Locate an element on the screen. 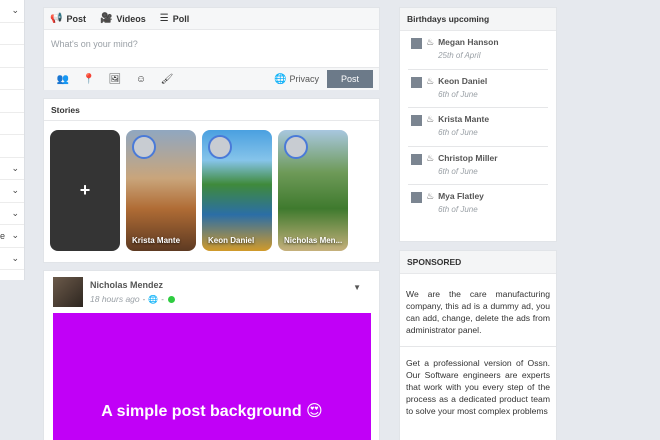 The image size is (660, 440). birthday-name: Megan Hanson is located at coordinates (468, 42).